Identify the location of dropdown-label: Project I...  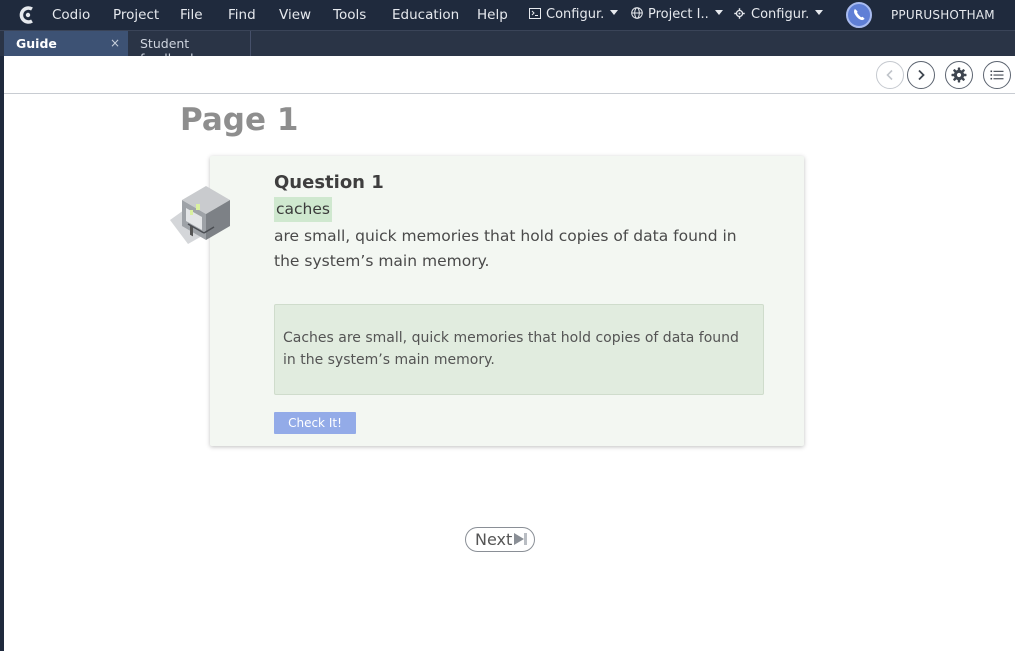
(678, 14).